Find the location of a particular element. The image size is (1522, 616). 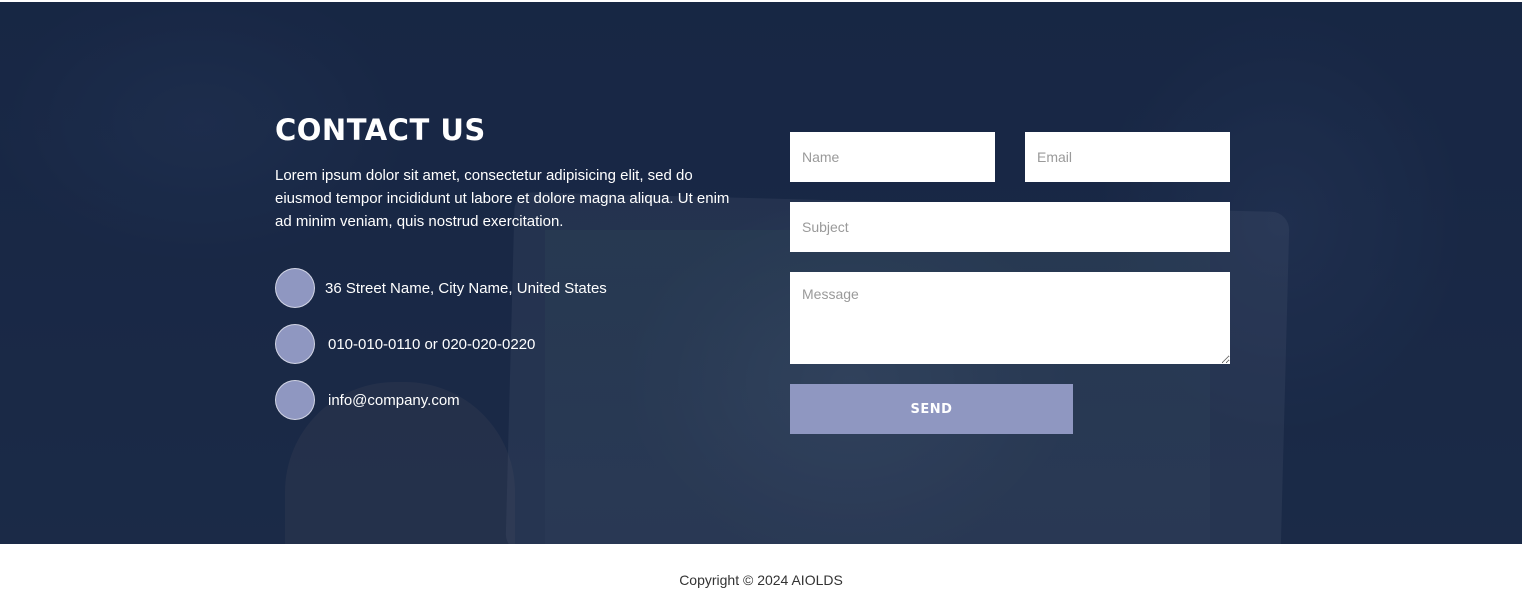

address-text: 36 Street Name, City Name, United States is located at coordinates (466, 288).